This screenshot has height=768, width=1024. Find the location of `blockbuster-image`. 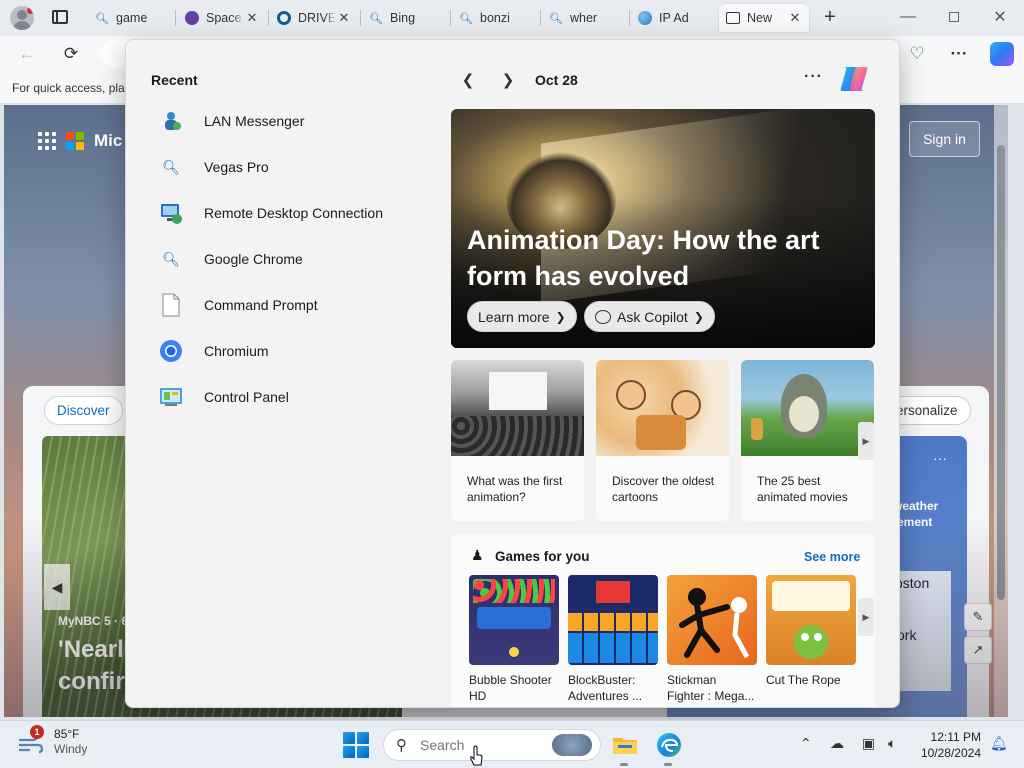

blockbuster-image is located at coordinates (613, 620).